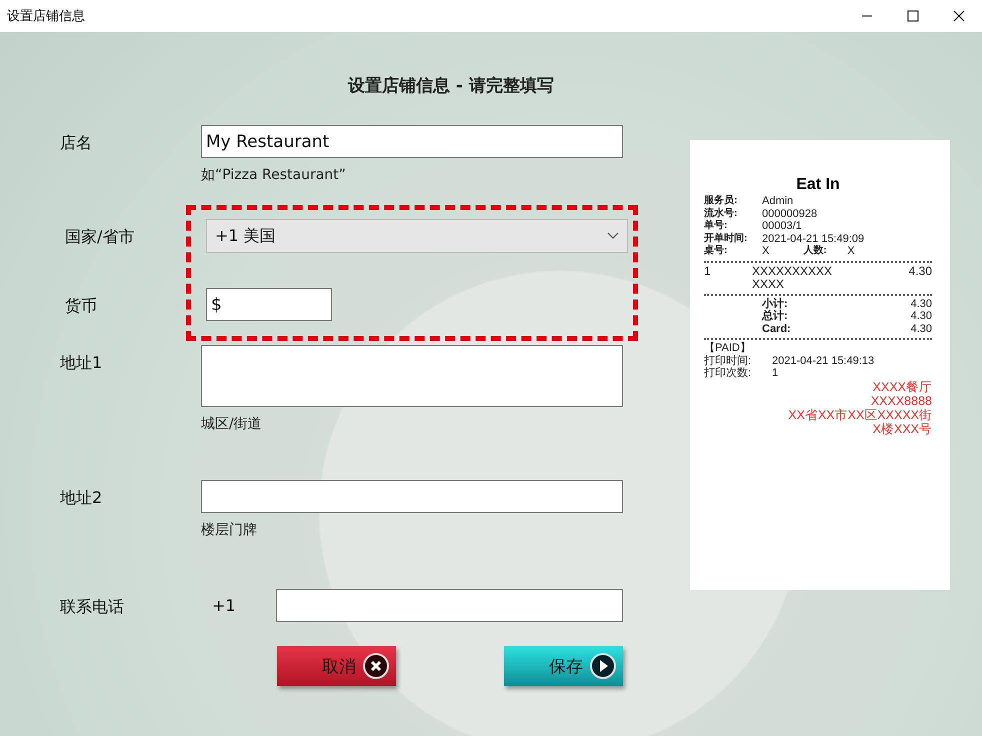  What do you see at coordinates (920, 271) in the screenshot?
I see `item-price: 4.30` at bounding box center [920, 271].